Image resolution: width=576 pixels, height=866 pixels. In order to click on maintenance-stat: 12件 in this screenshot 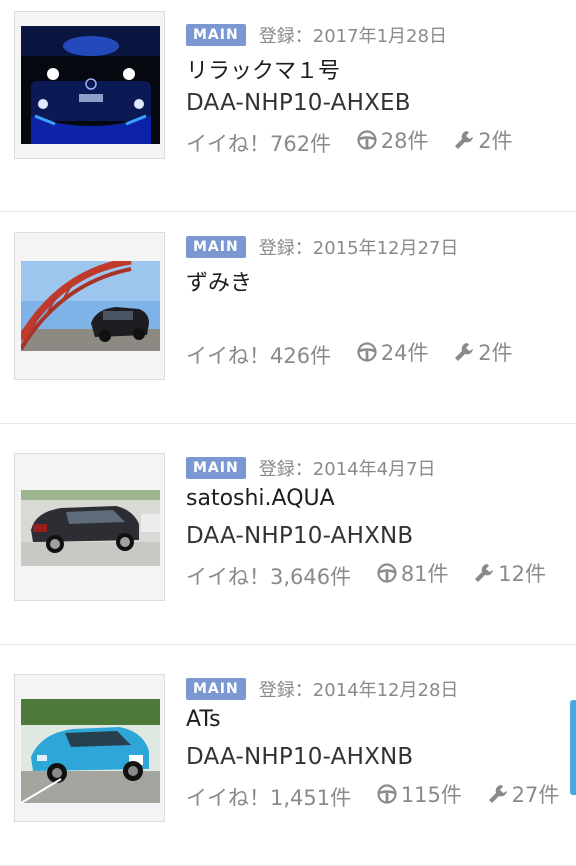, I will do `click(509, 573)`.